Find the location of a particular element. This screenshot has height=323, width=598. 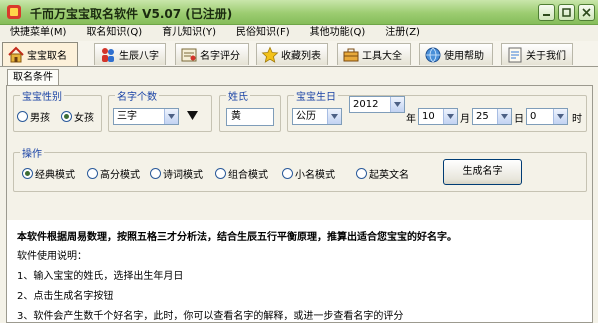

select-value: 0 is located at coordinates (533, 116).